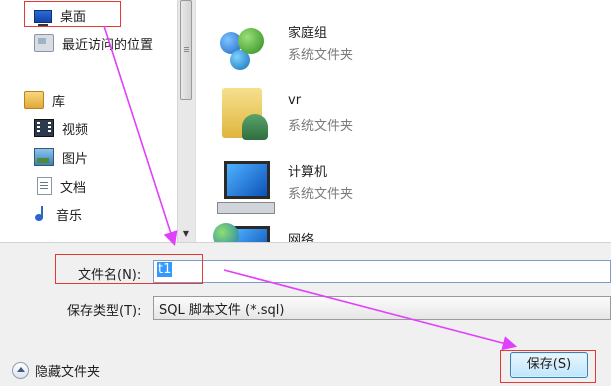 The width and height of the screenshot is (611, 386). I want to click on nav-item-label: 视频, so click(75, 130).